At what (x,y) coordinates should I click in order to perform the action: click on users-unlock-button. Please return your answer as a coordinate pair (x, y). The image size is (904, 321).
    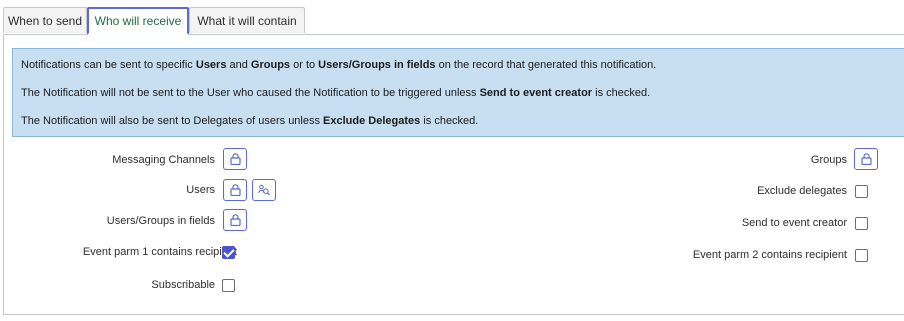
    Looking at the image, I should click on (235, 190).